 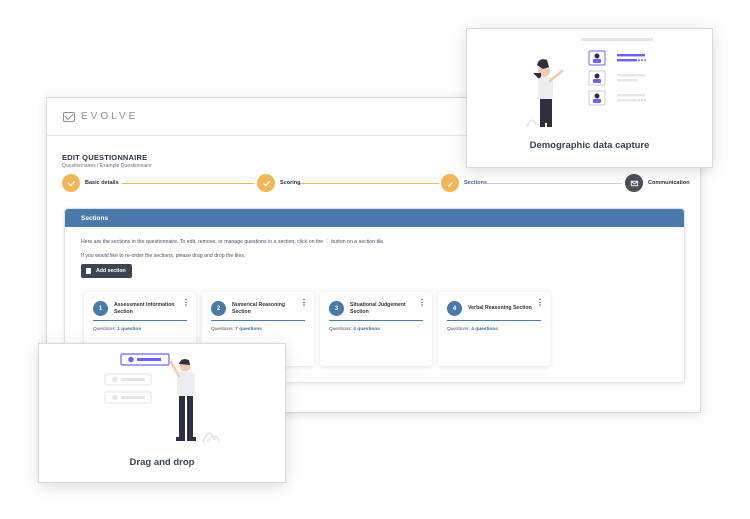 I want to click on question-count-link: 1 question, so click(x=129, y=329).